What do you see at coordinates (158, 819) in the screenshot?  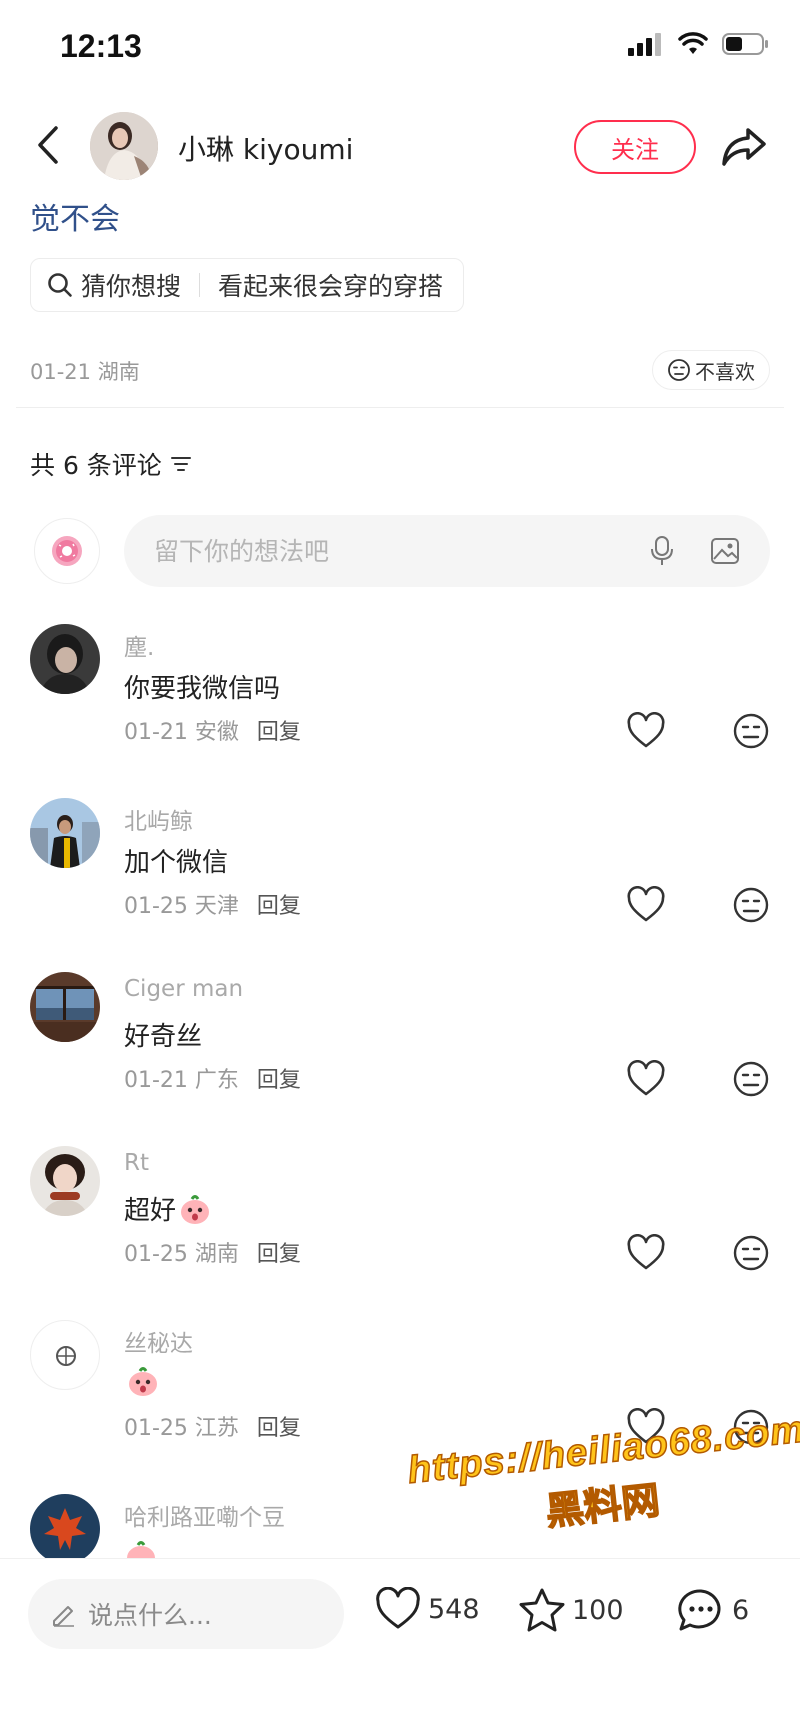 I see `comment-user: 北屿鲸` at bounding box center [158, 819].